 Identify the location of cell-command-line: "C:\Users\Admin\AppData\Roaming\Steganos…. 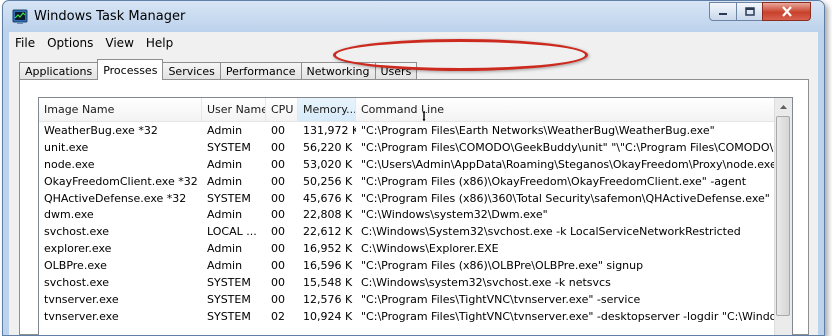
(568, 164).